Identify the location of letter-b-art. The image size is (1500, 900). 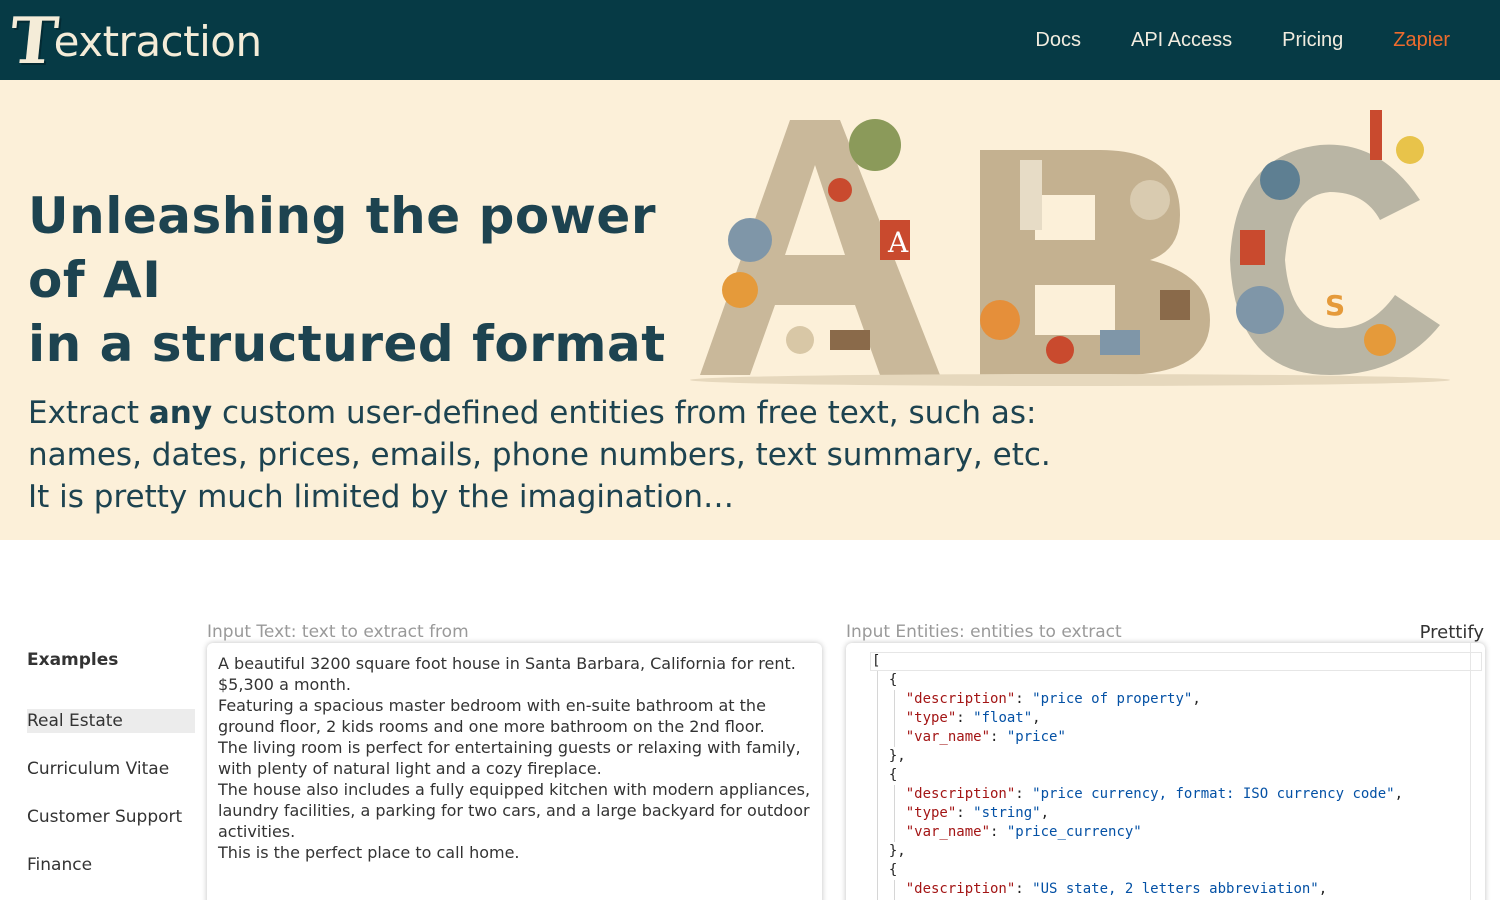
(1095, 262).